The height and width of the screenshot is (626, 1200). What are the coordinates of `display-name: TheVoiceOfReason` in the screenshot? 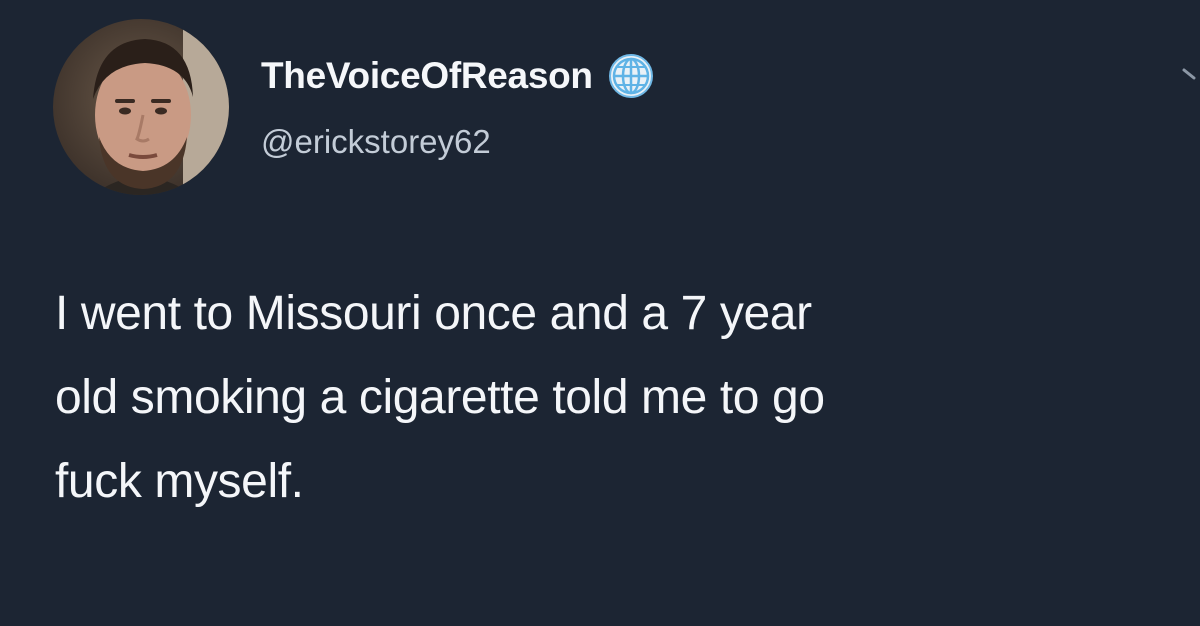 It's located at (427, 76).